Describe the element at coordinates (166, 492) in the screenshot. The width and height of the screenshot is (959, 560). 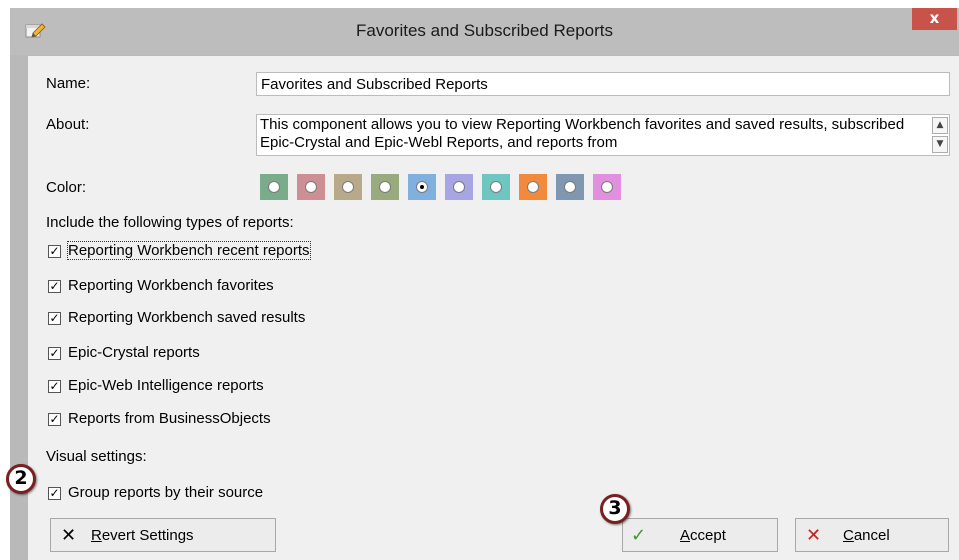
I see `group-by-source-label: Group reports by their source` at that location.